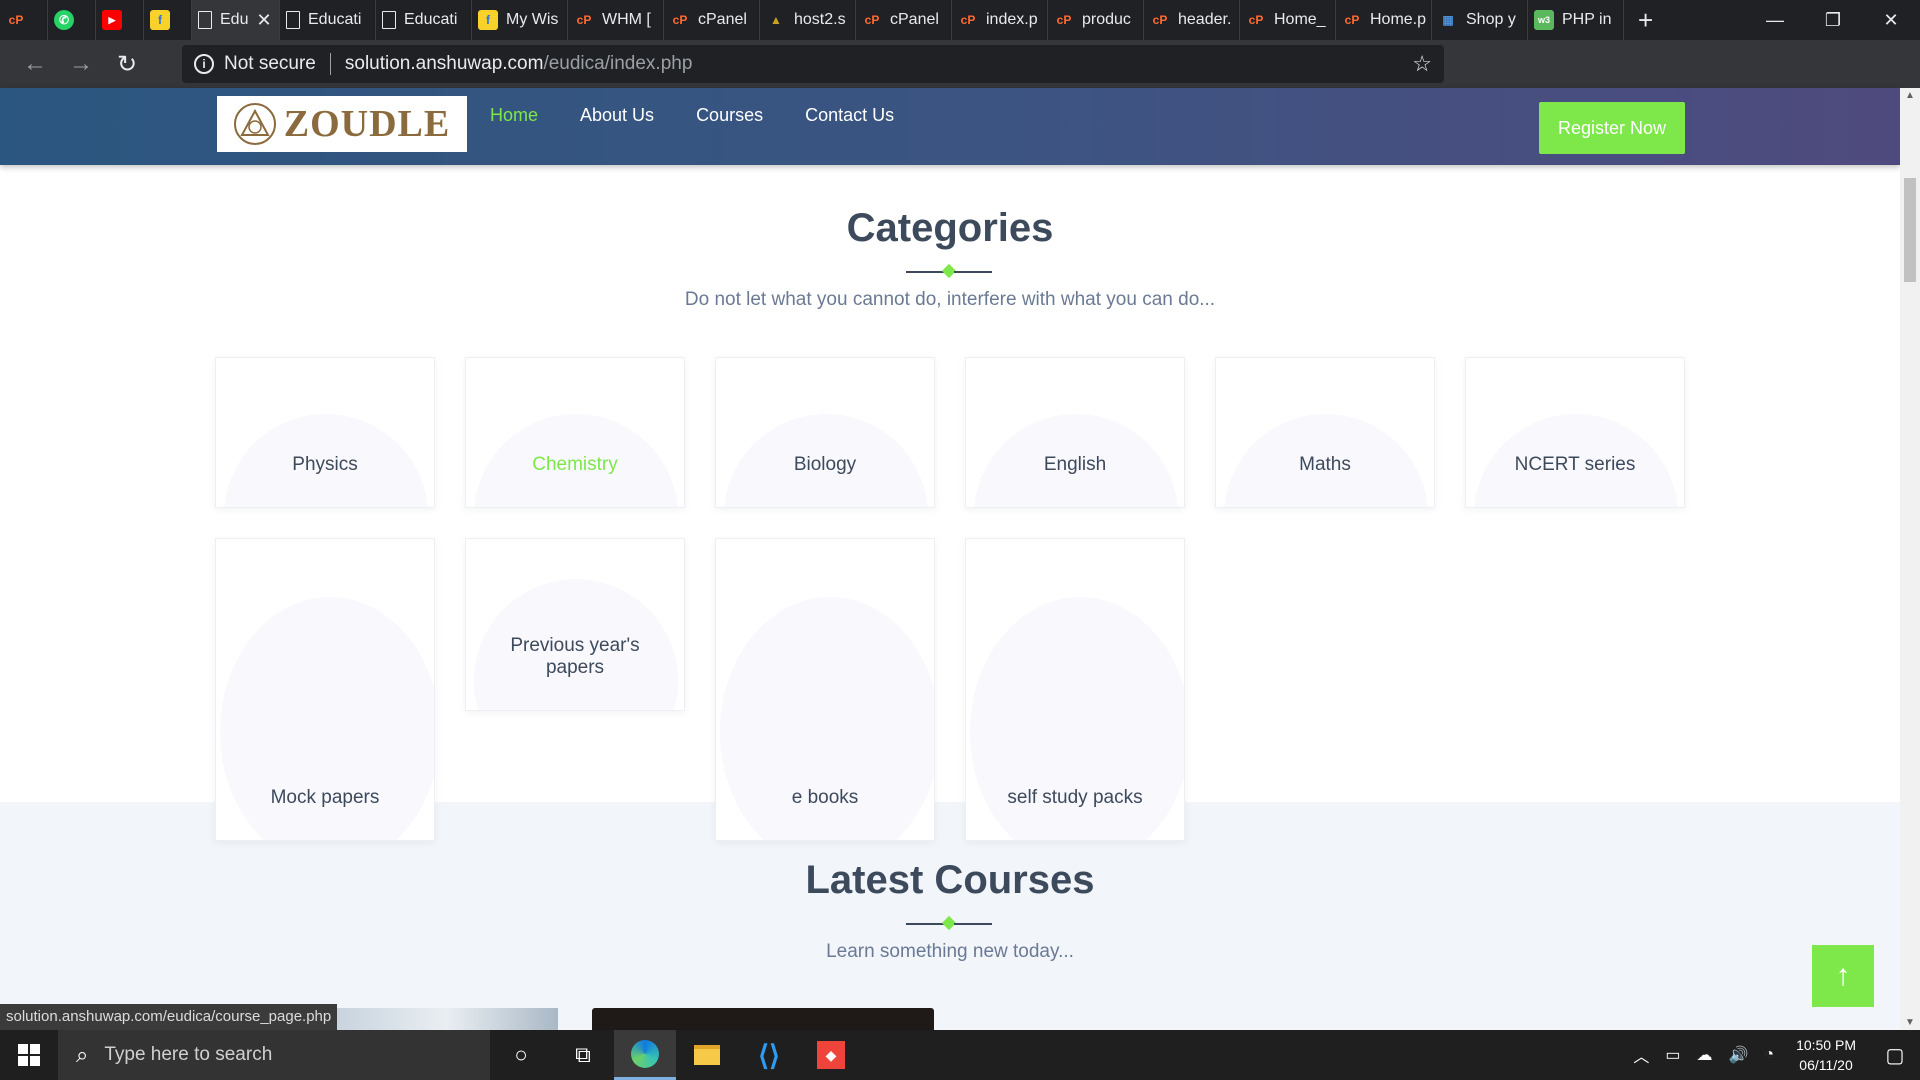 Image resolution: width=1920 pixels, height=1080 pixels. I want to click on tab: w3 PHP in, so click(1576, 20).